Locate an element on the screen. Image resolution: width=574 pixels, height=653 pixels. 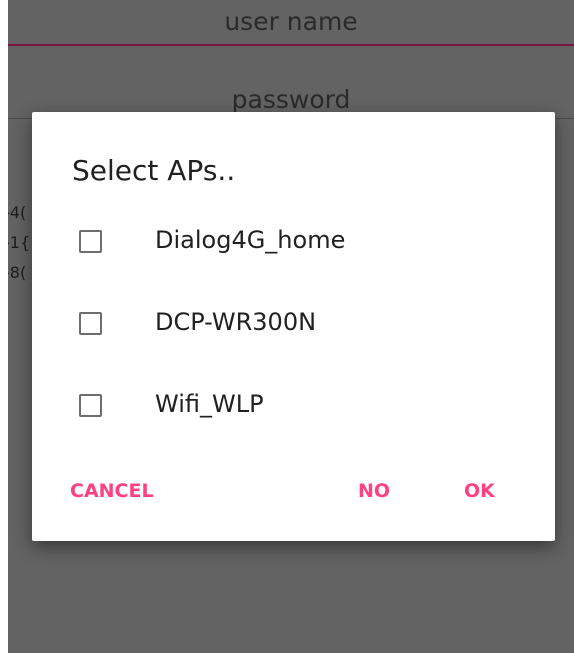
ap-option-label: Dialog4G_home is located at coordinates (250, 240).